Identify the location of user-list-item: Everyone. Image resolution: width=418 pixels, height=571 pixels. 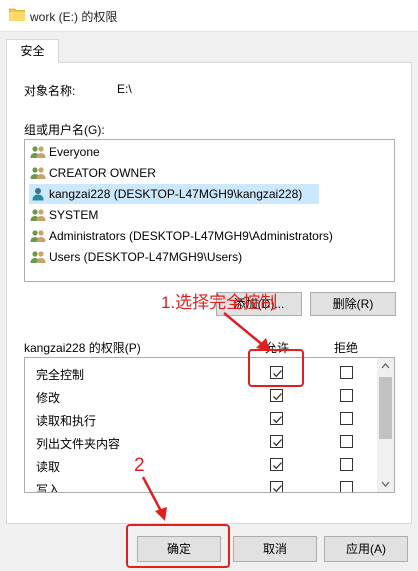
(64, 152).